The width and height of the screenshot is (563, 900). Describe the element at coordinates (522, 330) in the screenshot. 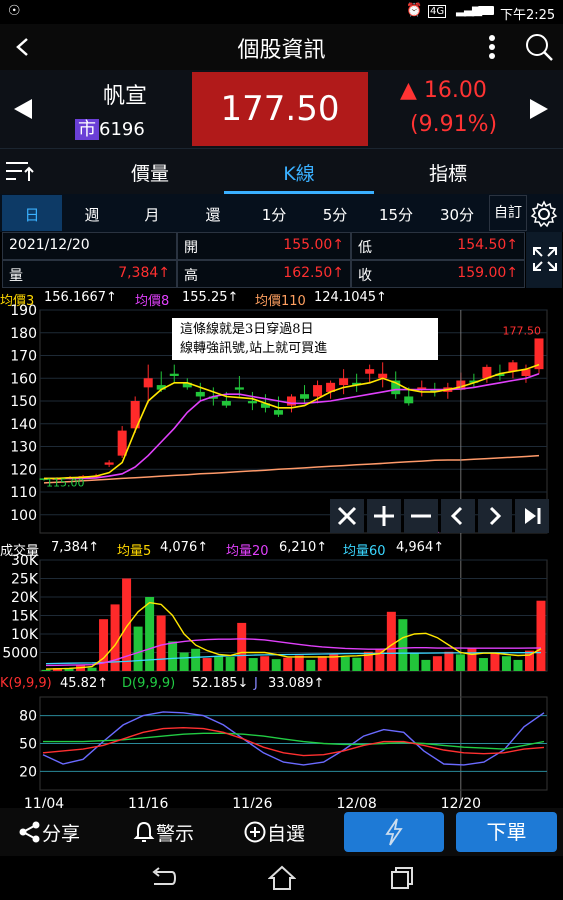

I see `last-price-label: 177.50` at that location.